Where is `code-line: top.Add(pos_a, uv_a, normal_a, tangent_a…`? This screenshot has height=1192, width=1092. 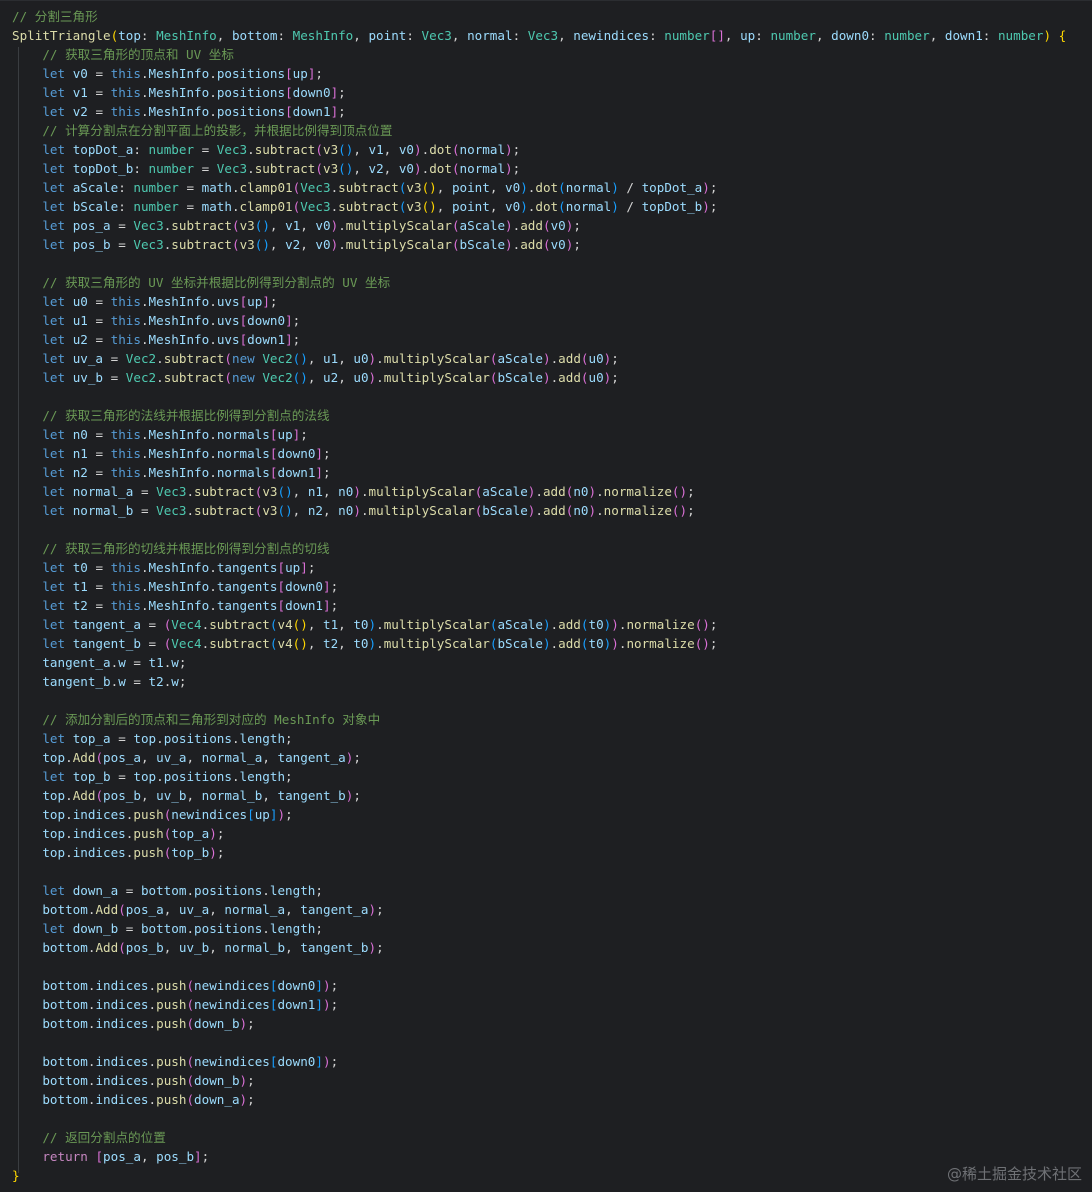
code-line: top.Add(pos_a, uv_a, normal_a, tangent_a… is located at coordinates (539, 757).